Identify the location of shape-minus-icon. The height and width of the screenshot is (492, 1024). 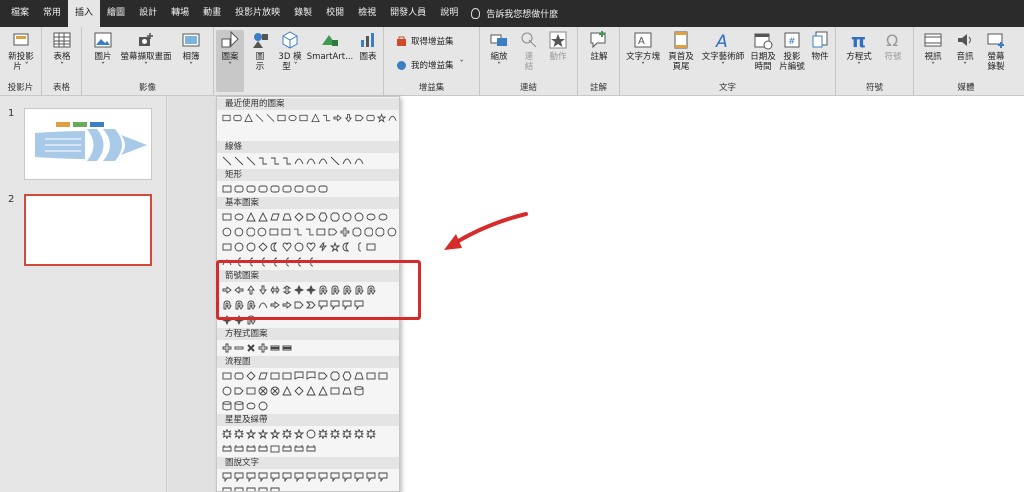
(239, 348).